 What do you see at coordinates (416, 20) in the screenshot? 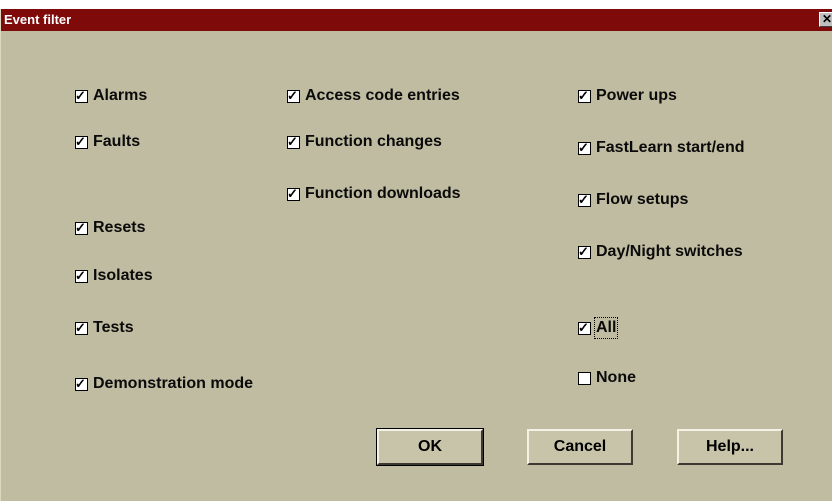
I see `title-bar: Event filter ✕` at bounding box center [416, 20].